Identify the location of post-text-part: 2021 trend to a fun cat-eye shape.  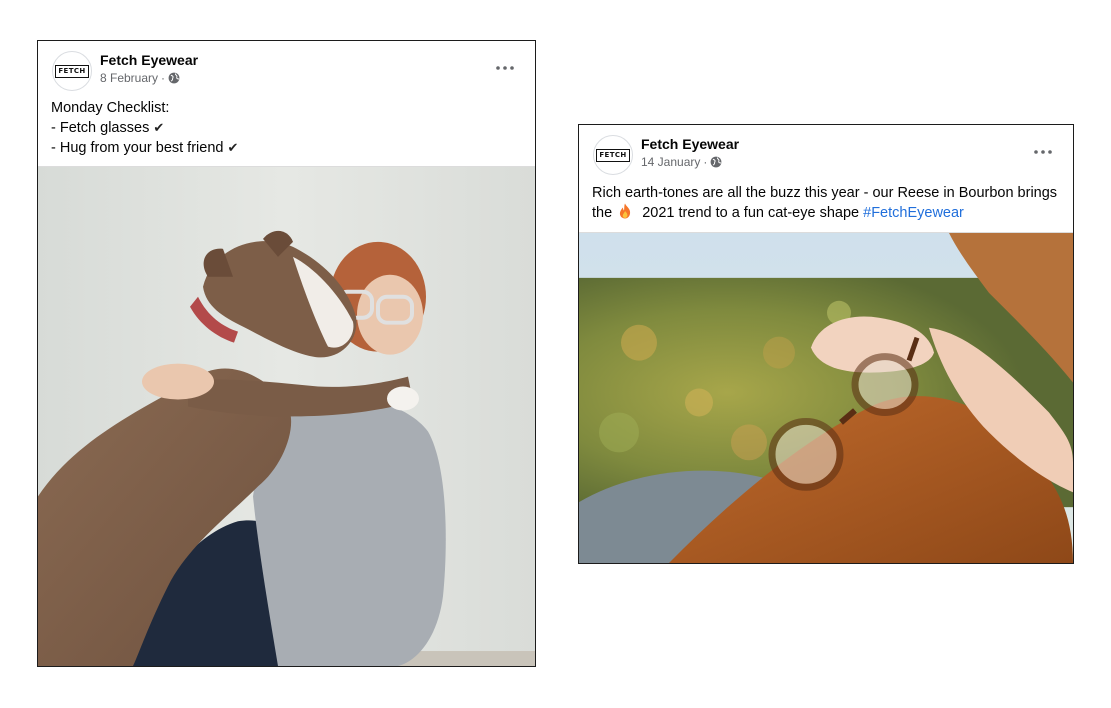
(751, 213).